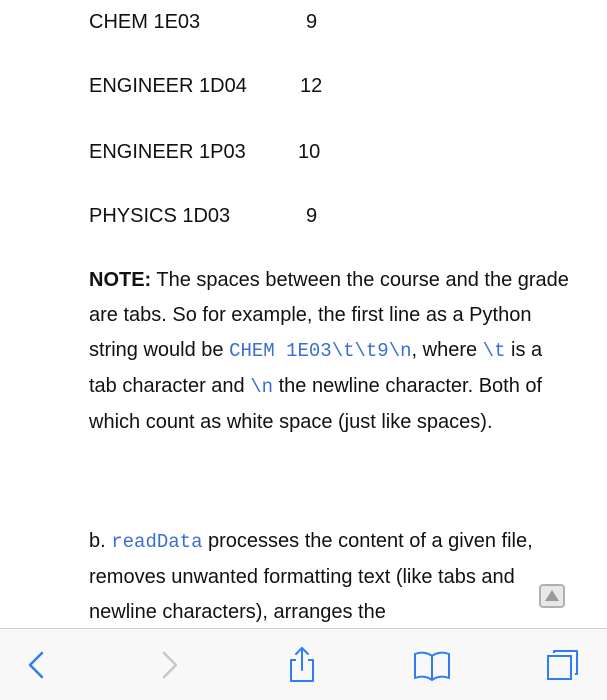  I want to click on share-button, so click(302, 665).